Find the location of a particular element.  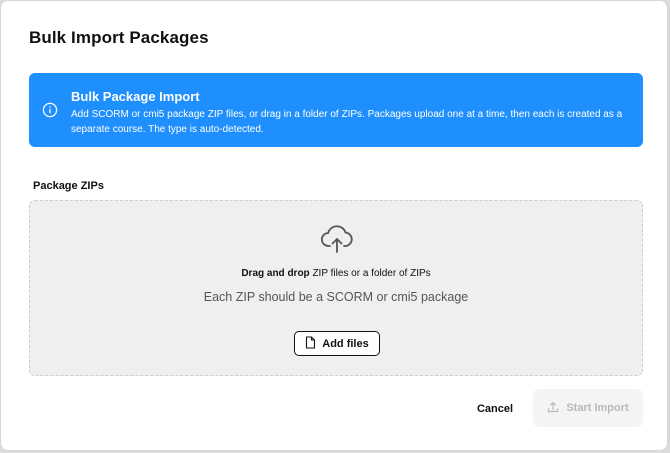

dropzone-instruction-rest: ZIP files or a folder of ZIPs is located at coordinates (370, 273).